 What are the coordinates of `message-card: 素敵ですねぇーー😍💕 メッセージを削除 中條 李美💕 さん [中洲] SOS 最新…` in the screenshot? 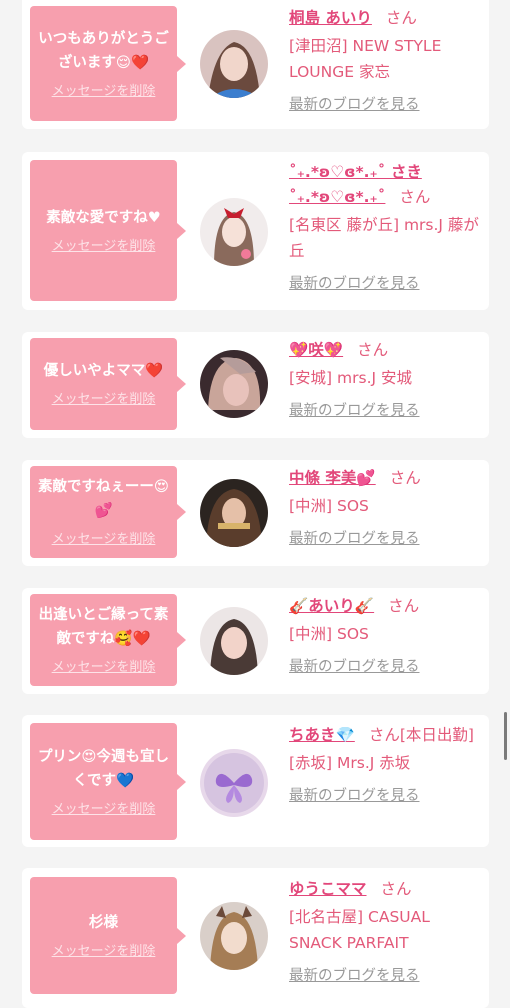 It's located at (255, 513).